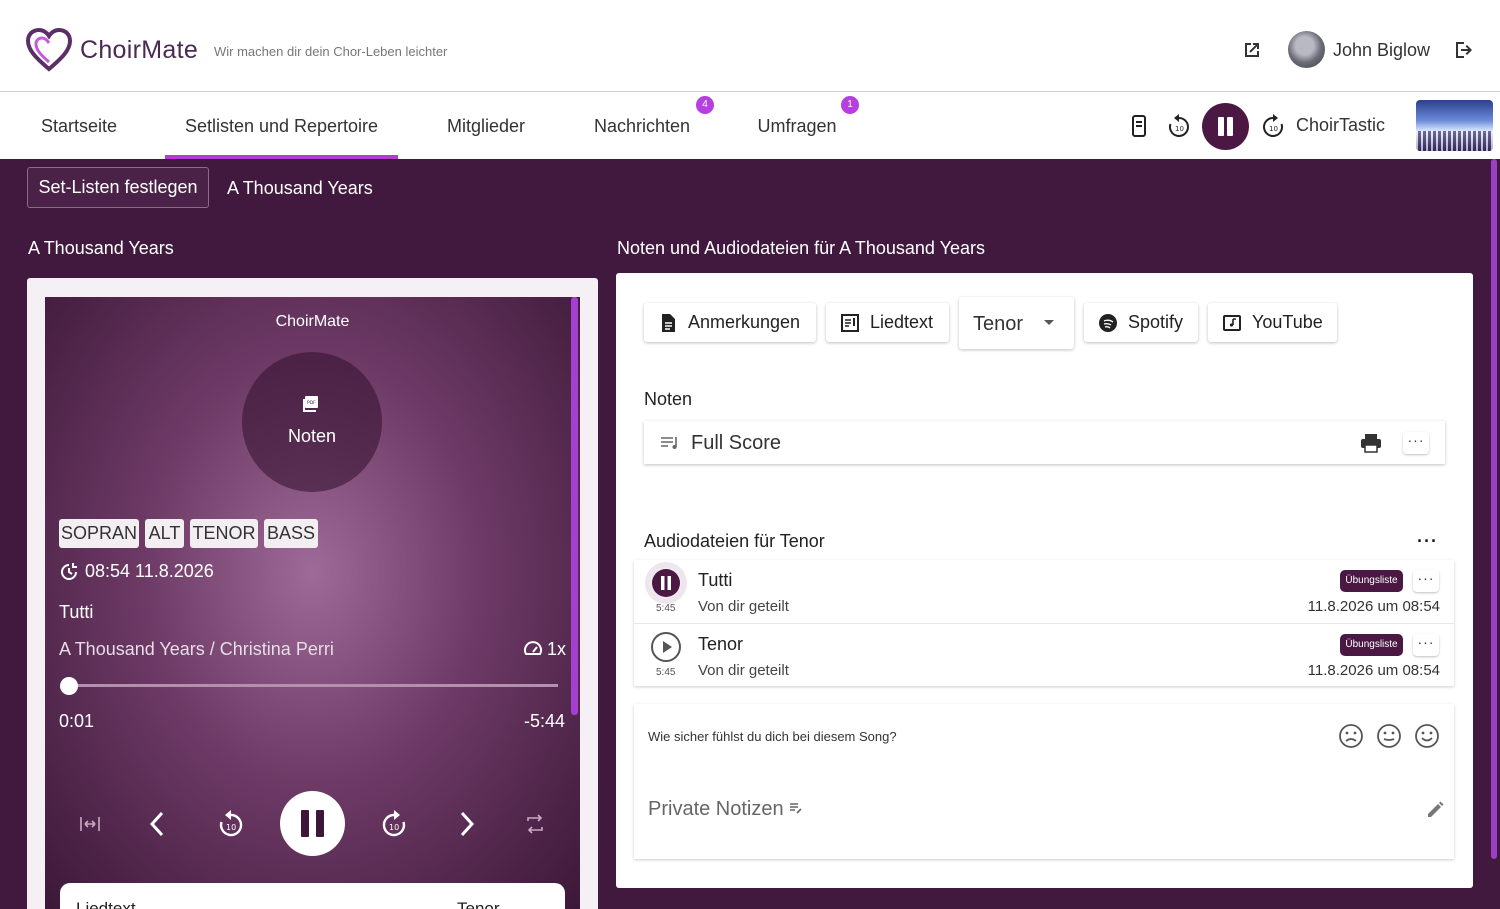  Describe the element at coordinates (77, 721) in the screenshot. I see `elapsed-time: 0:01` at that location.